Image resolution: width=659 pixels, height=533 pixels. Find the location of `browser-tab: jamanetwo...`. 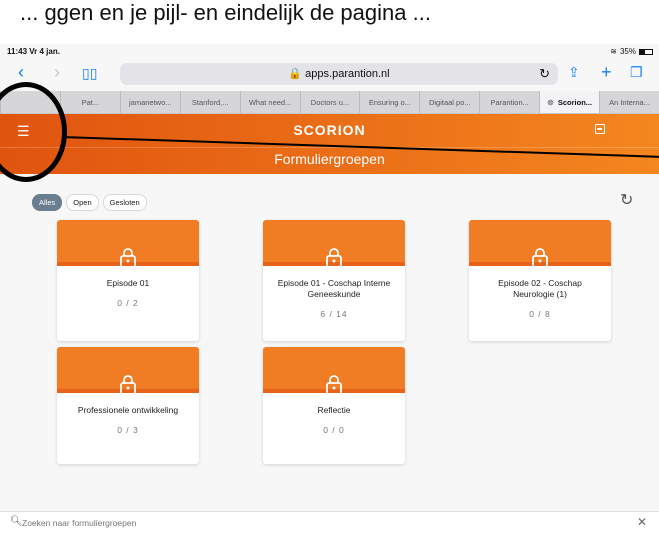

browser-tab: jamanetwo... is located at coordinates (149, 102).